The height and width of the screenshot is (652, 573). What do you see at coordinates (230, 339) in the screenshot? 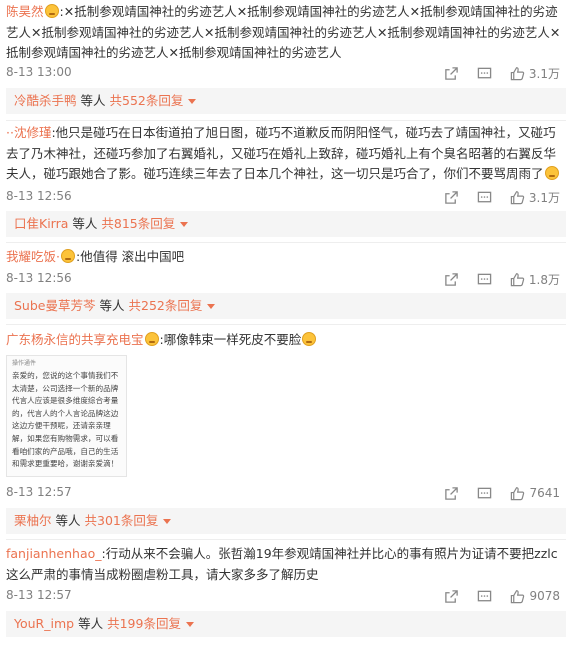
I see `comment-body: :哪像韩束一样死皮不要脸` at bounding box center [230, 339].